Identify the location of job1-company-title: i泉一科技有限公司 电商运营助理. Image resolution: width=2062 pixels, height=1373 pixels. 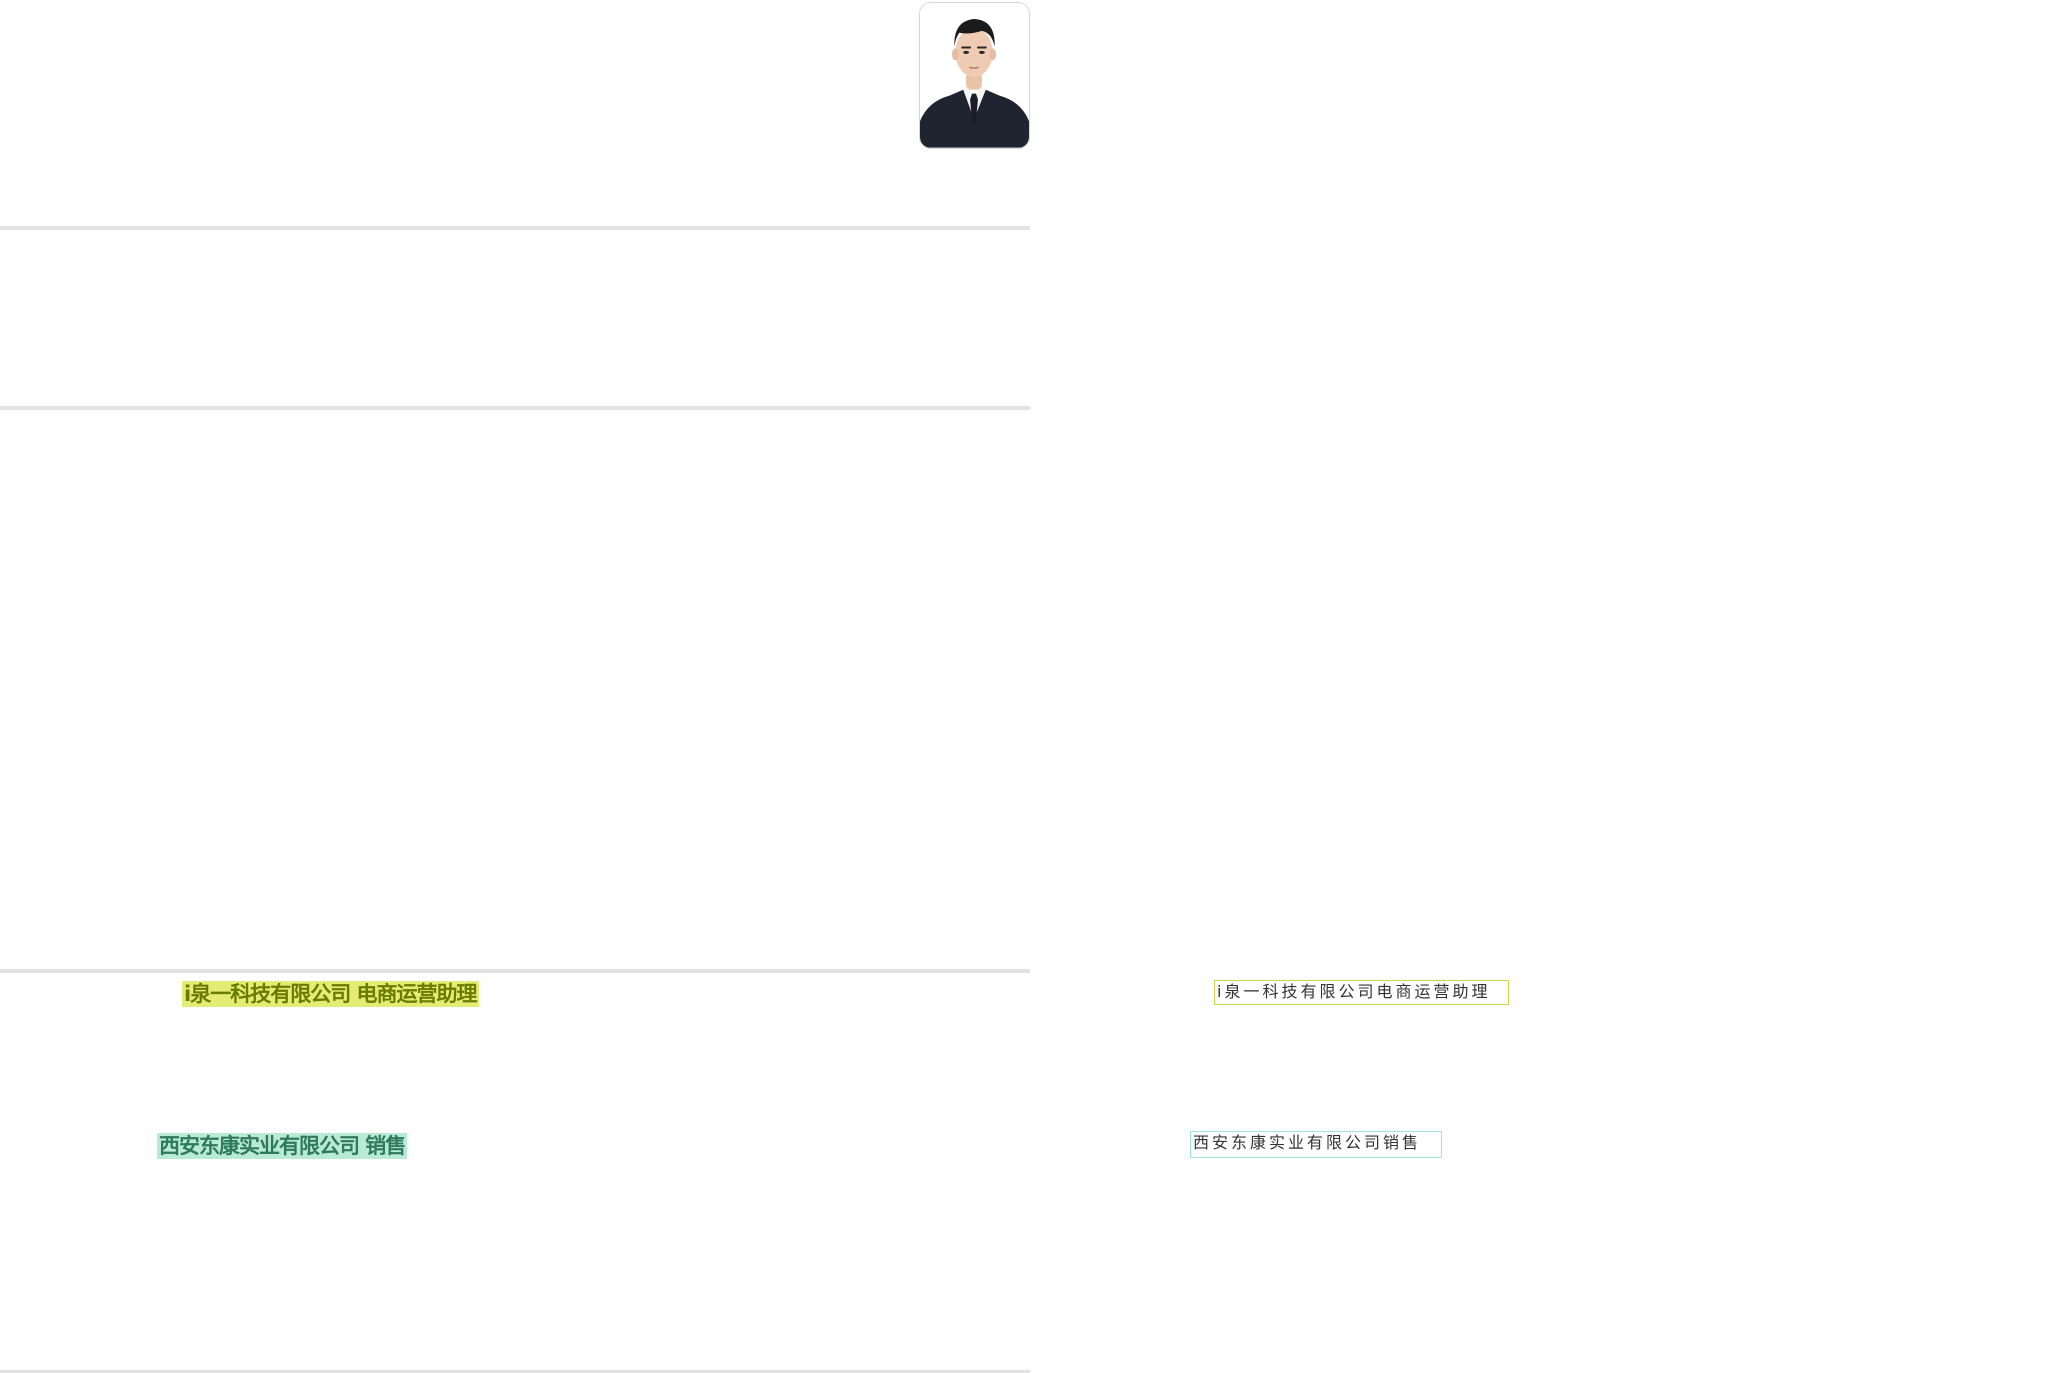
(330, 994).